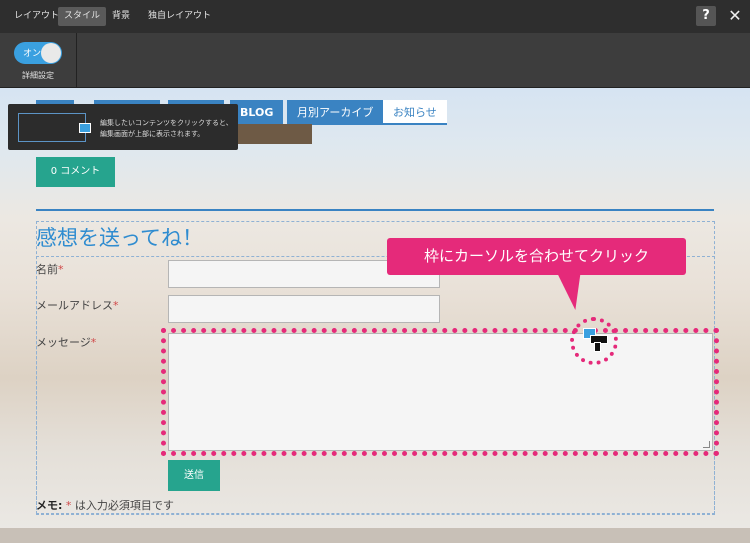 The width and height of the screenshot is (750, 543). Describe the element at coordinates (735, 16) in the screenshot. I see `close-icon: ✕` at that location.